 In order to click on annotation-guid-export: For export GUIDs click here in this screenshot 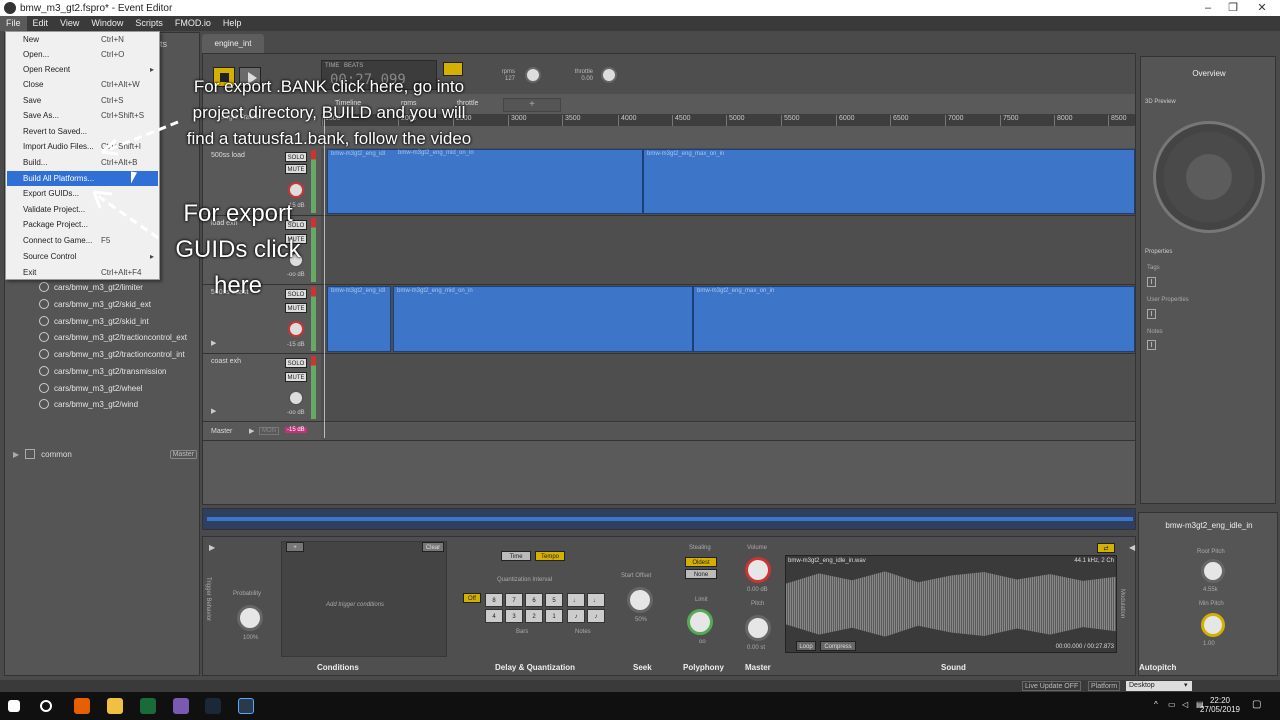, I will do `click(238, 249)`.